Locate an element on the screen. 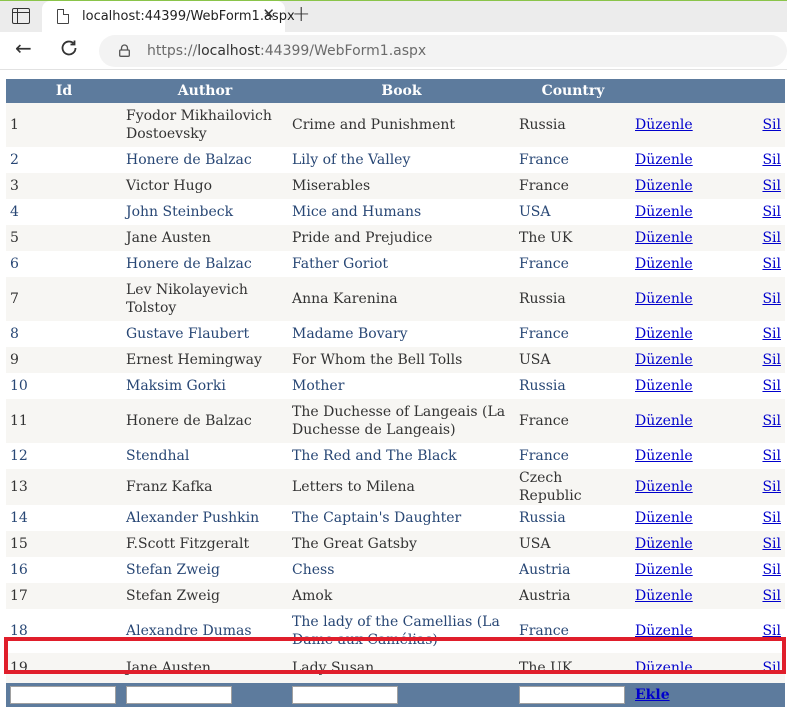  header-id: Id is located at coordinates (64, 91).